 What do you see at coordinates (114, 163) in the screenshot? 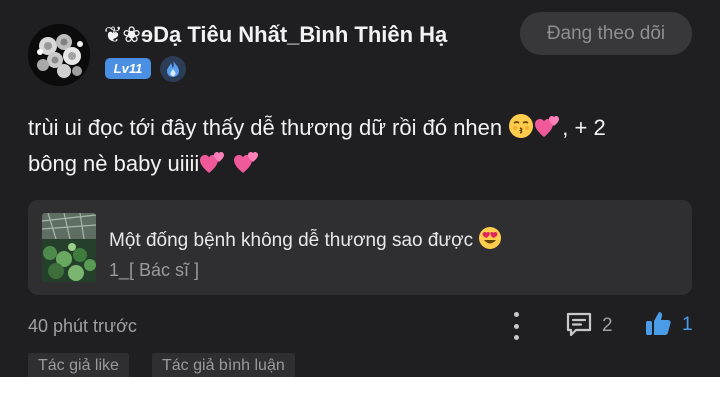
I see `comment-text-line2: bông nè baby uiiii` at bounding box center [114, 163].